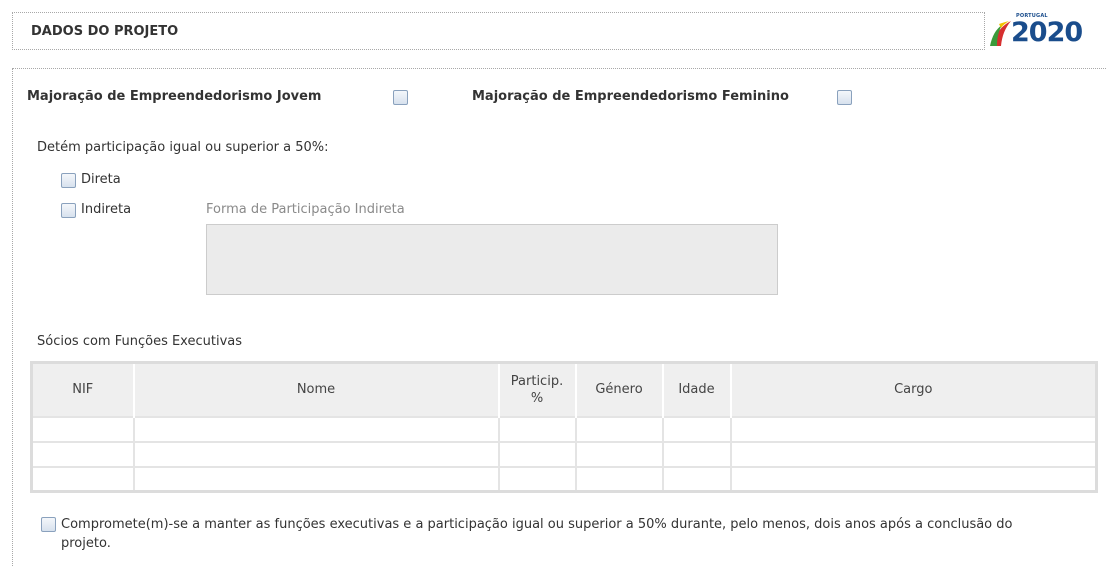 The image size is (1107, 567). Describe the element at coordinates (106, 209) in the screenshot. I see `indireta-label: Indireta` at that location.